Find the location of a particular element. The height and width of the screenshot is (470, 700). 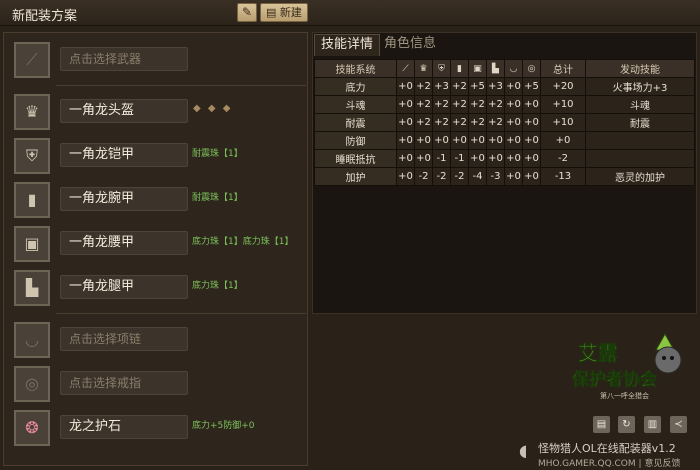

new-plan-button: ▤ 新建 is located at coordinates (284, 12).